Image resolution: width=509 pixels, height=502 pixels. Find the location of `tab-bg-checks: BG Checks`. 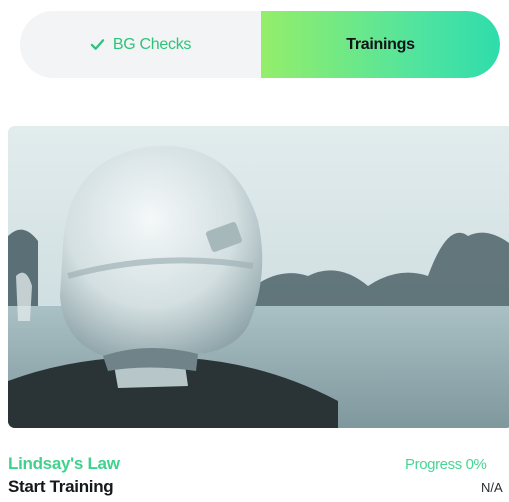

tab-bg-checks: BG Checks is located at coordinates (140, 44).